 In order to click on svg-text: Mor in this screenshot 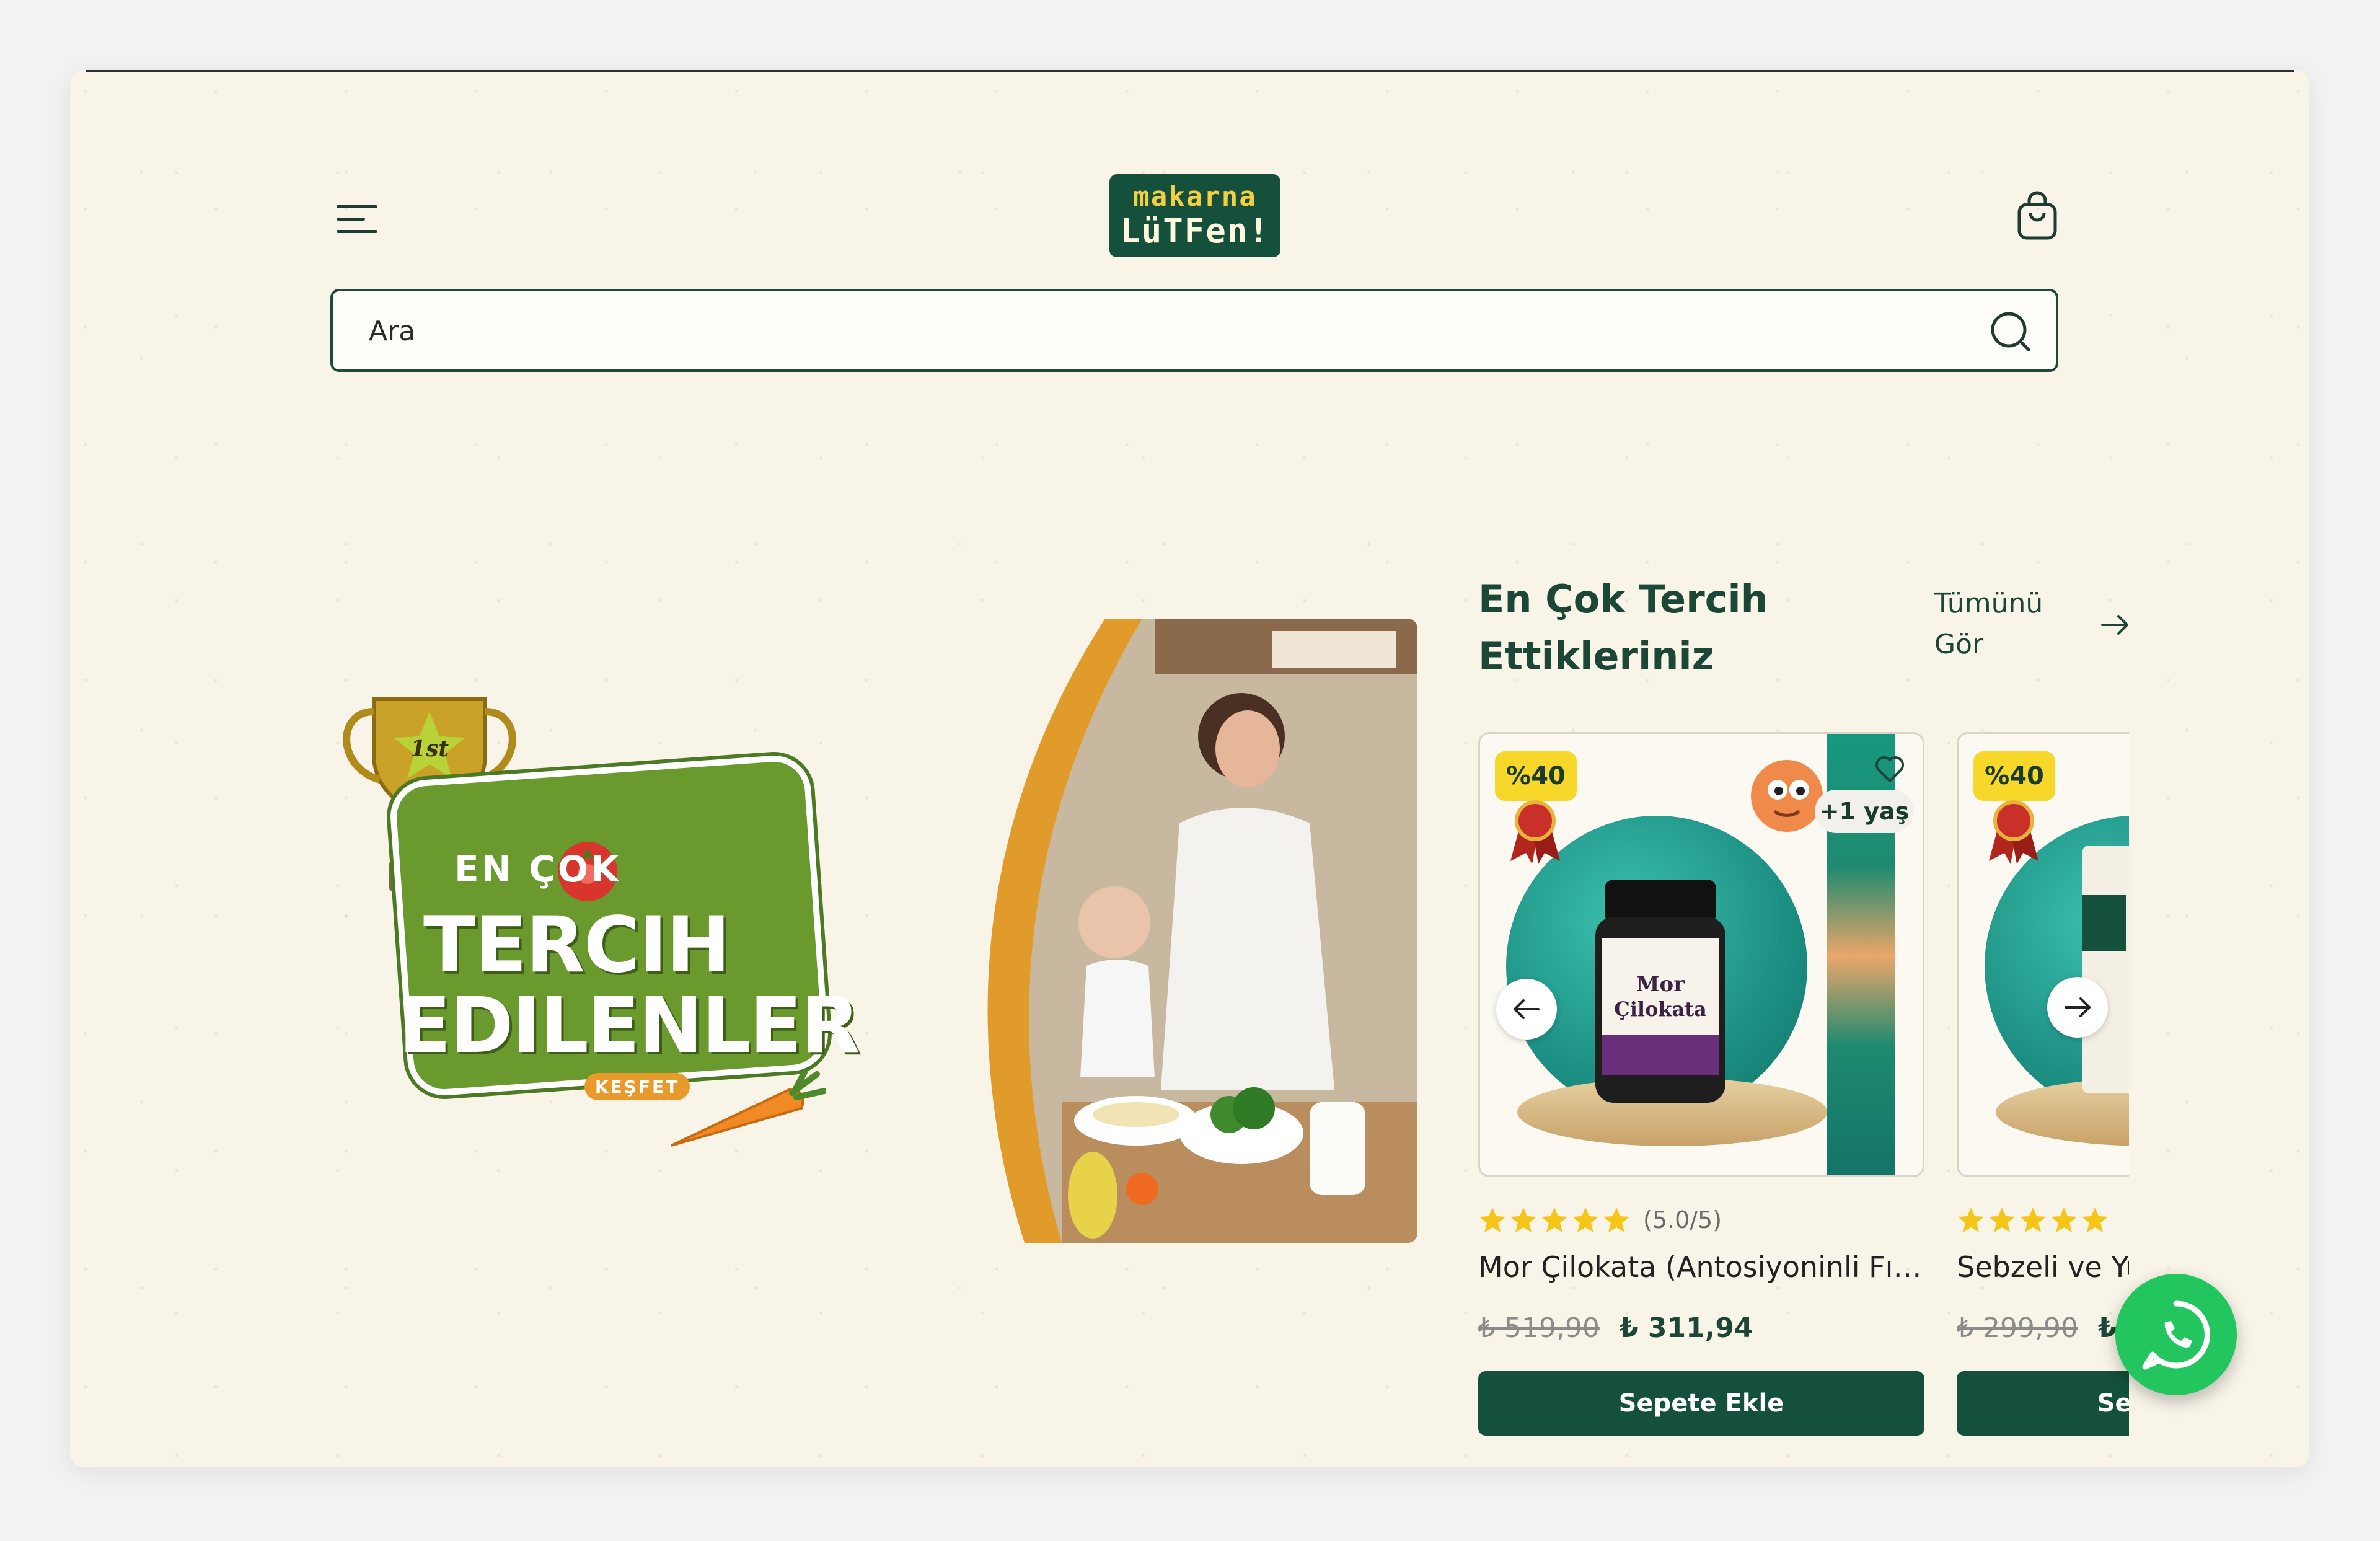, I will do `click(1660, 984)`.